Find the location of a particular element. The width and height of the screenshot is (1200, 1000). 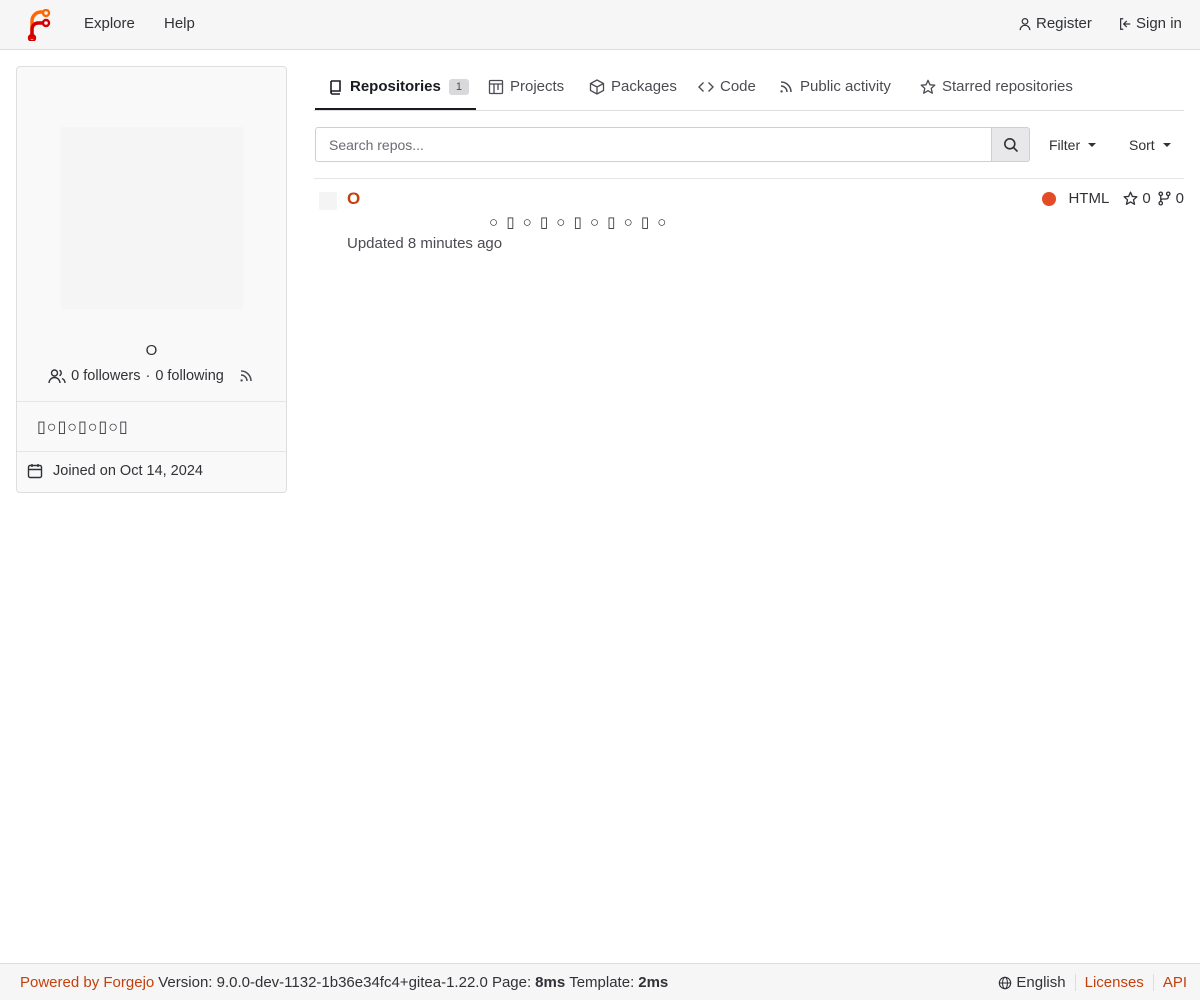

calendar-icon is located at coordinates (35, 471).